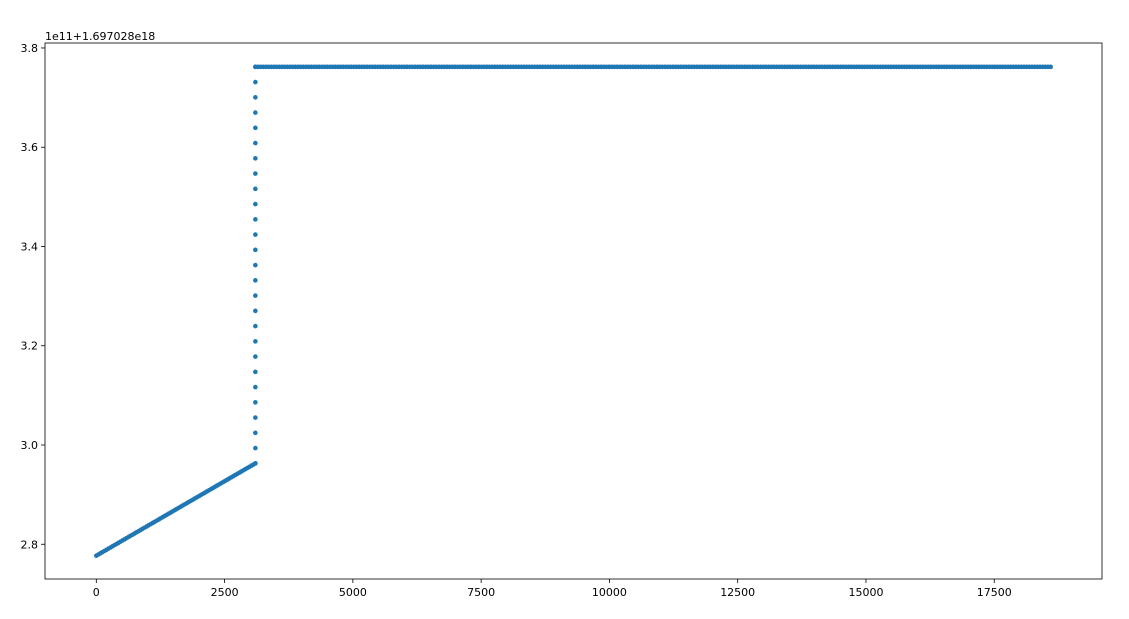 The width and height of the screenshot is (1129, 619). What do you see at coordinates (225, 592) in the screenshot?
I see `x-tick-label: 2500` at bounding box center [225, 592].